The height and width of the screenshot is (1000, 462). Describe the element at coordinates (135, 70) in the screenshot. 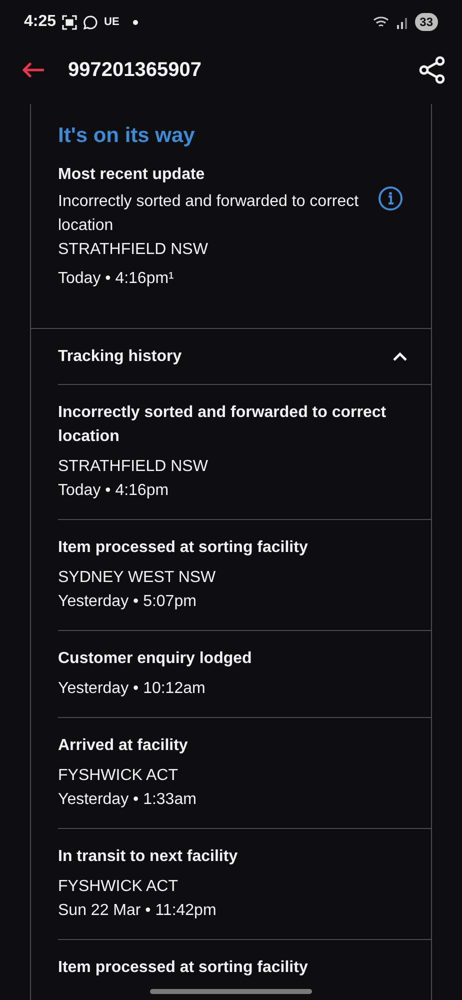

I see `tracking-number: 997201365907` at that location.